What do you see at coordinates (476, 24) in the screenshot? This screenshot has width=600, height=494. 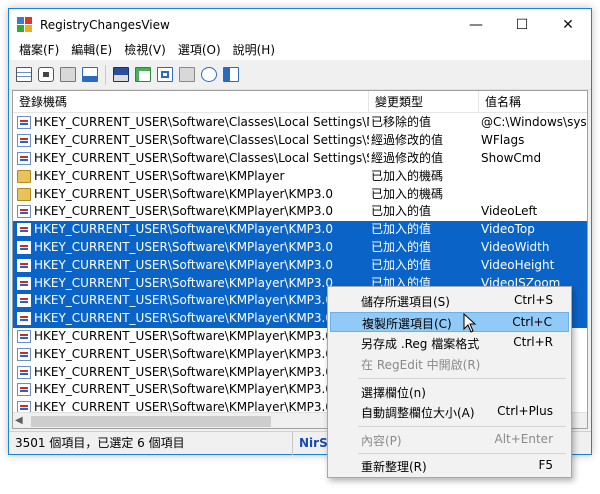 I see `minimize-button: —` at bounding box center [476, 24].